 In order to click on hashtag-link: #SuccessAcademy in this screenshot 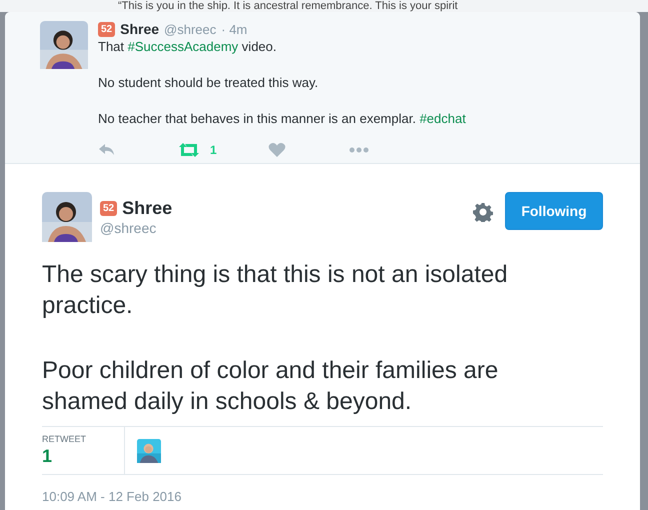, I will do `click(183, 46)`.